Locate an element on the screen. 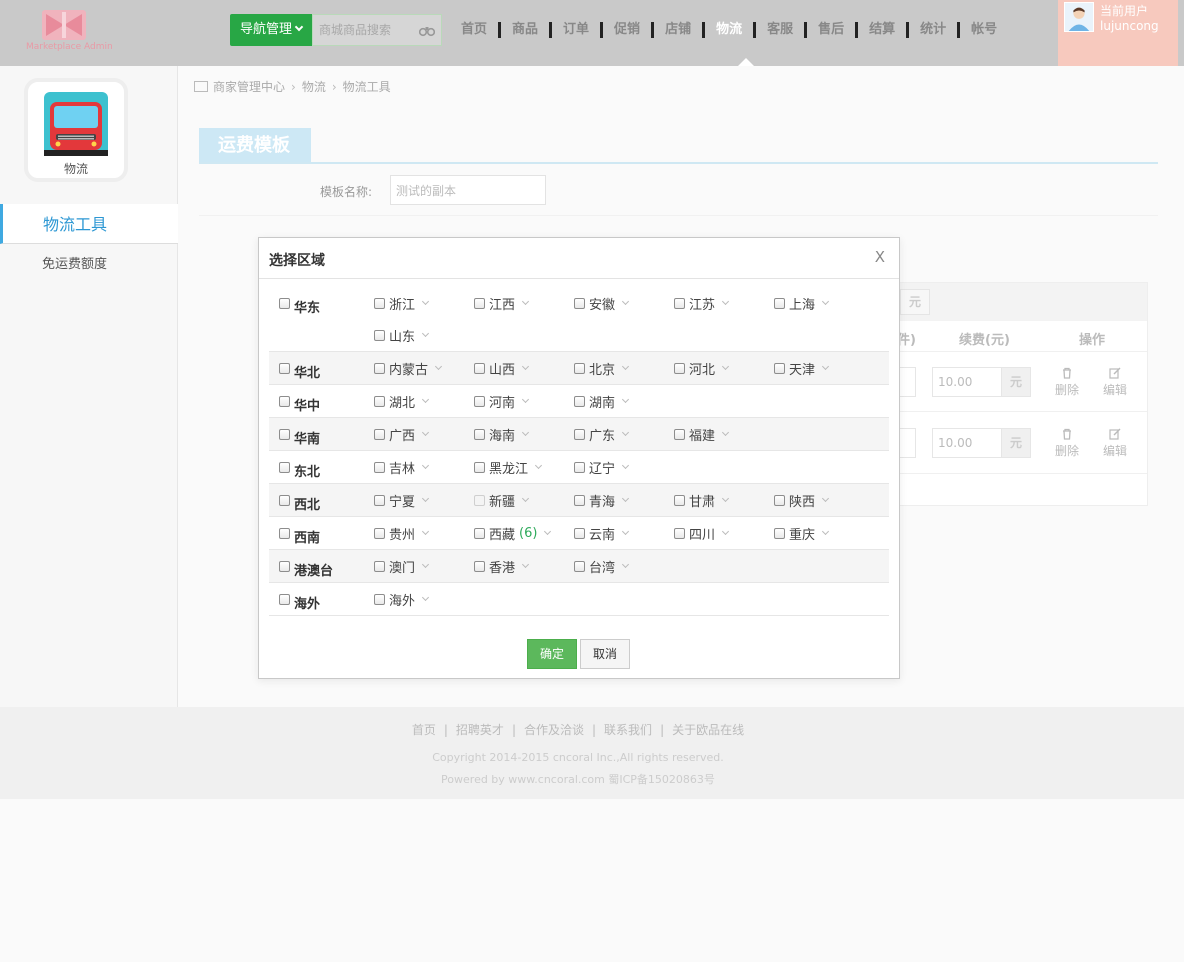 The width and height of the screenshot is (1184, 962). nav-item: 统计 is located at coordinates (935, 30).